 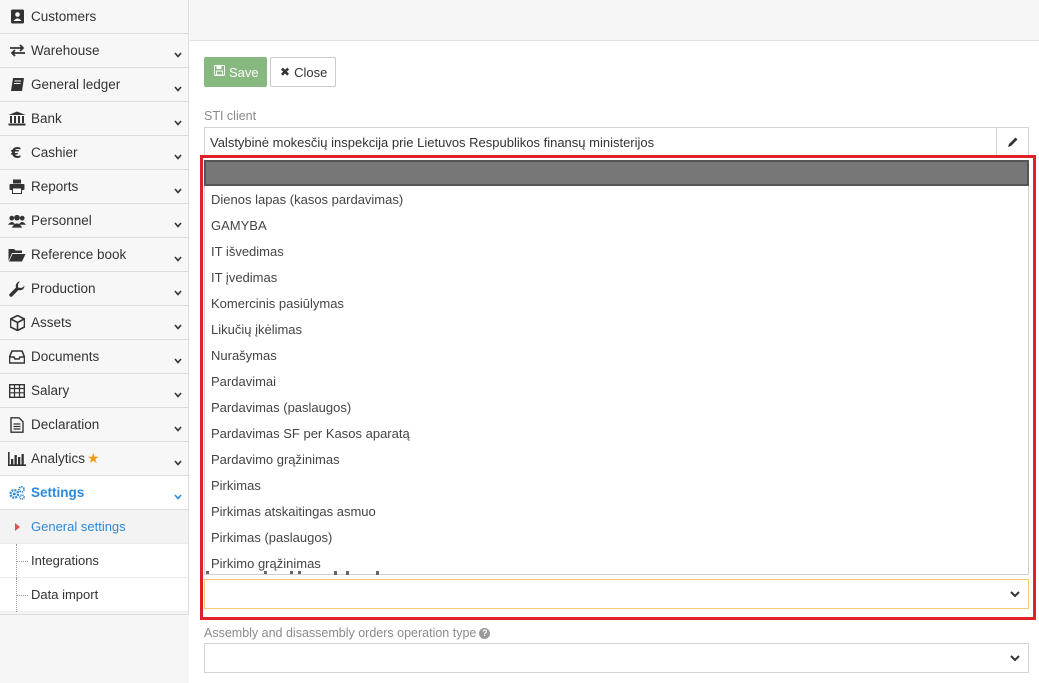 I want to click on close-button: ✖ Close, so click(x=303, y=72).